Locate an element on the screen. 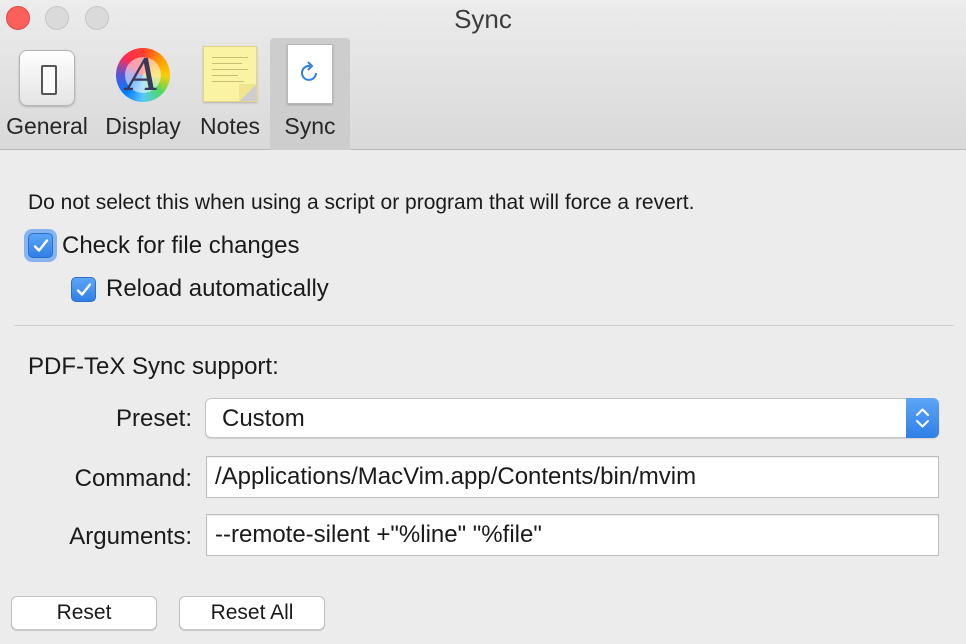 The width and height of the screenshot is (966, 644). reset-all-button: Reset All is located at coordinates (252, 613).